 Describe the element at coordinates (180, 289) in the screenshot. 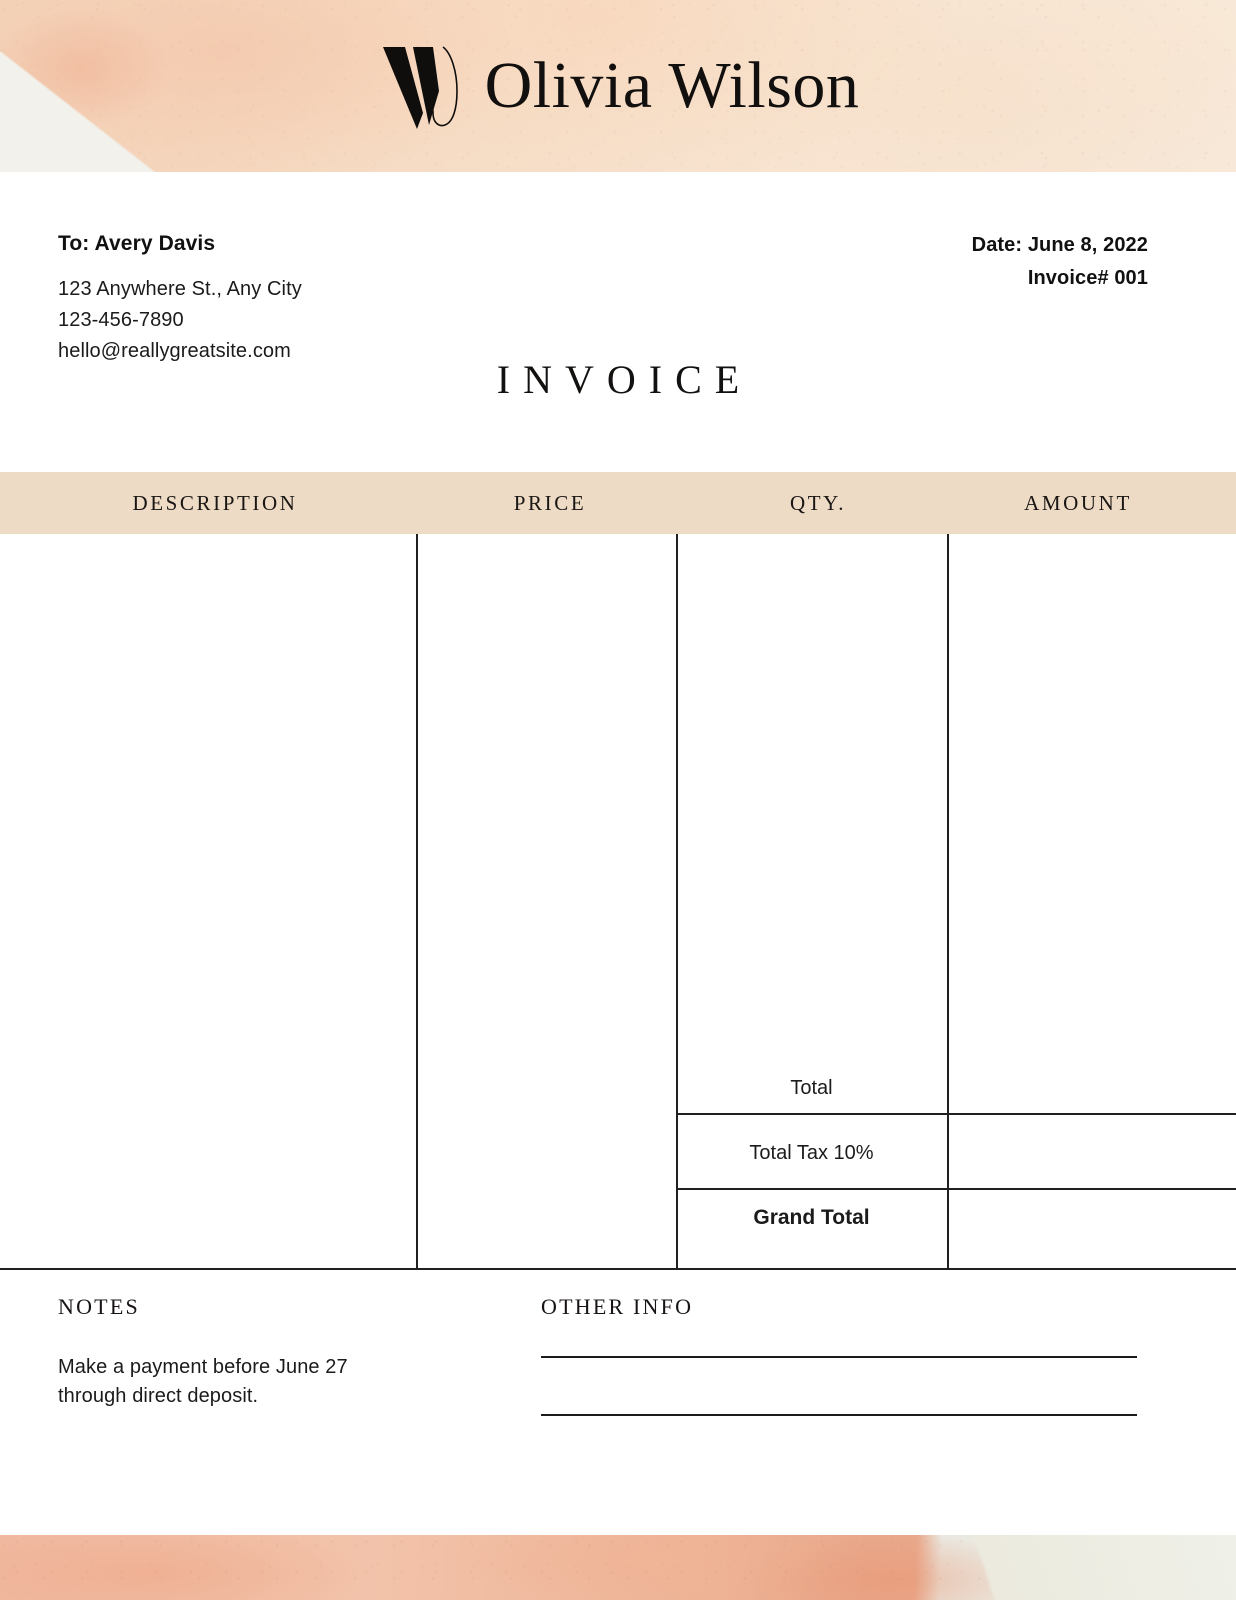

I see `bill-to-address: 123 Anywhere St., Any City` at that location.